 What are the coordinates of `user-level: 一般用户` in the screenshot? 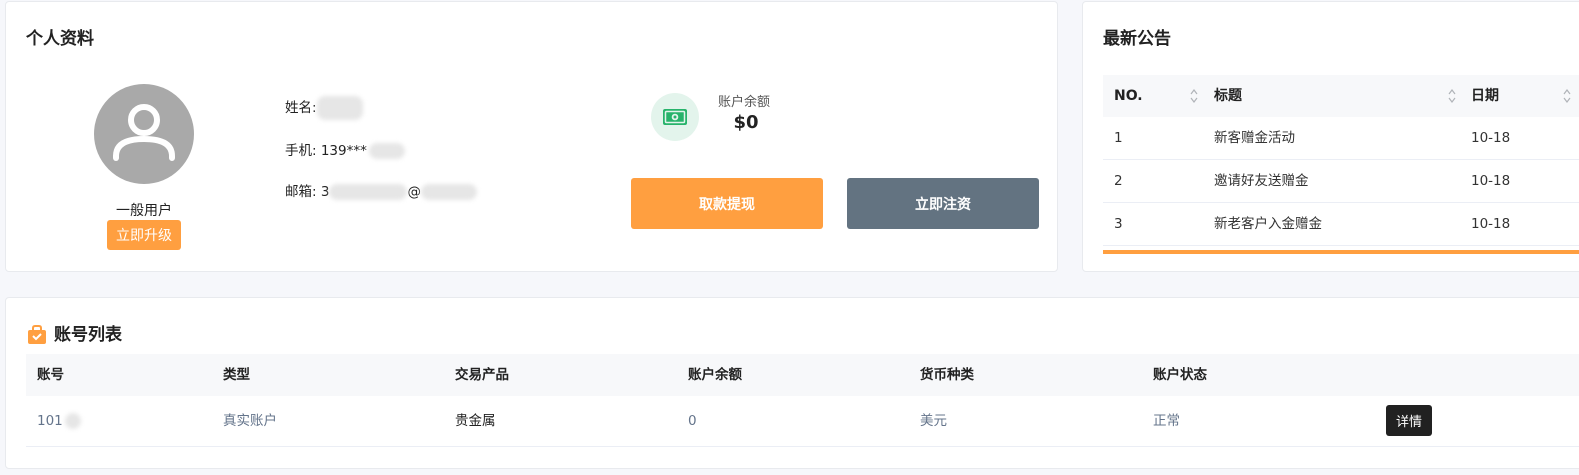 It's located at (144, 211).